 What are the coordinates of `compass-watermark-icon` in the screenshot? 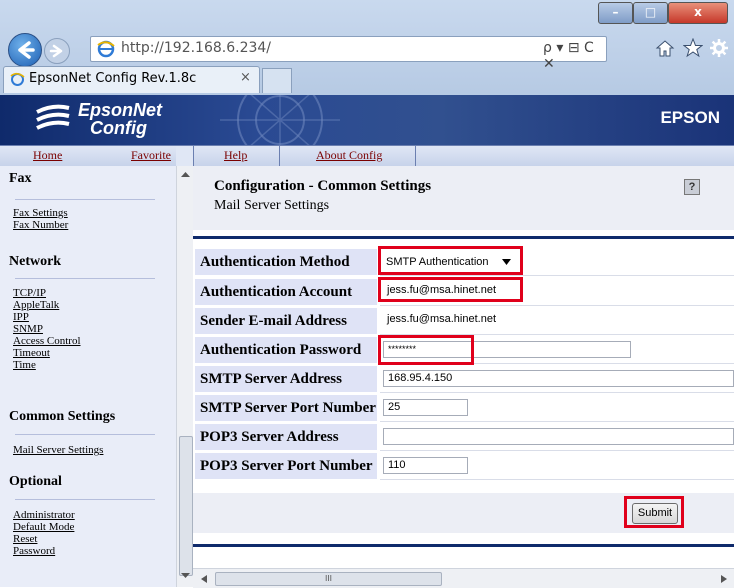 It's located at (280, 120).